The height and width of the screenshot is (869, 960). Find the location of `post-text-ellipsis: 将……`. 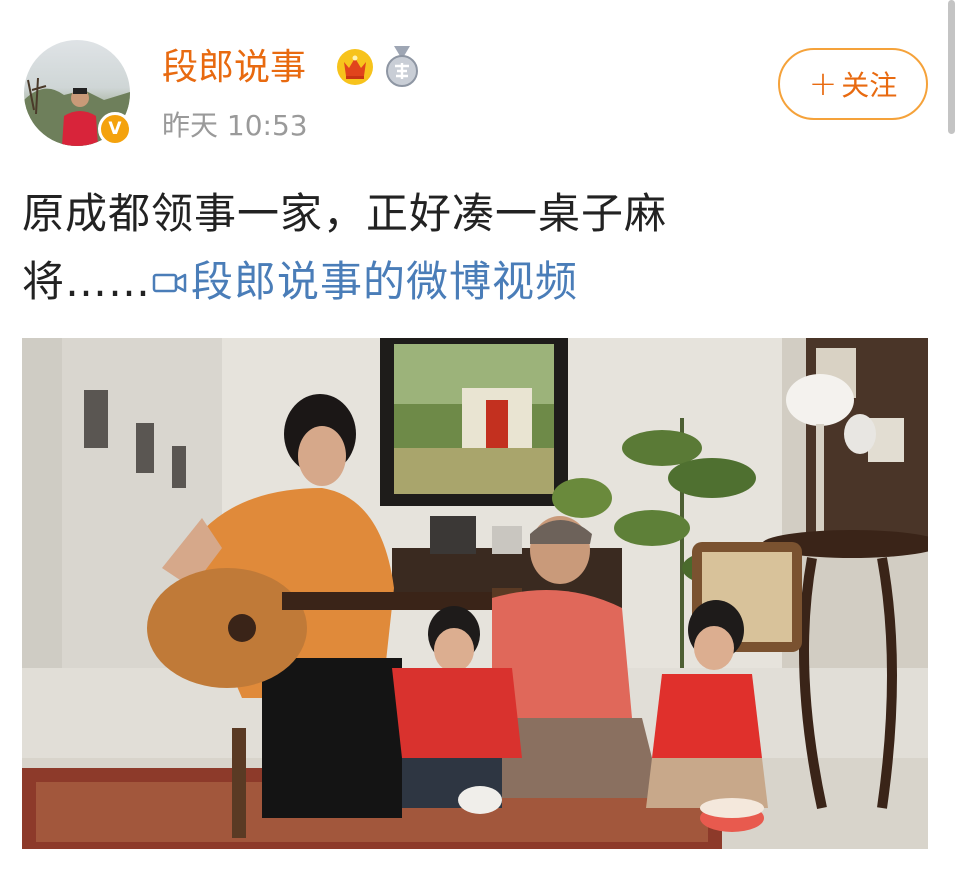

post-text-ellipsis: 将…… is located at coordinates (87, 281).